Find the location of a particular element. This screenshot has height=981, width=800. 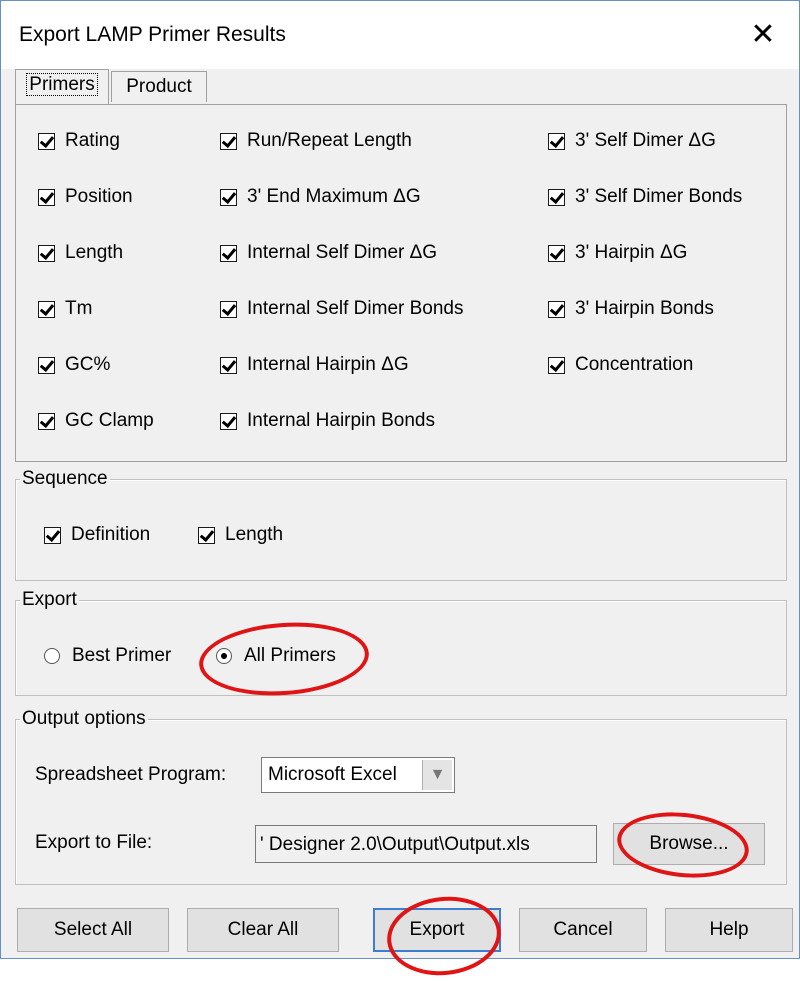

checkbox-gc-clamp: GC Clamp is located at coordinates (96, 421).